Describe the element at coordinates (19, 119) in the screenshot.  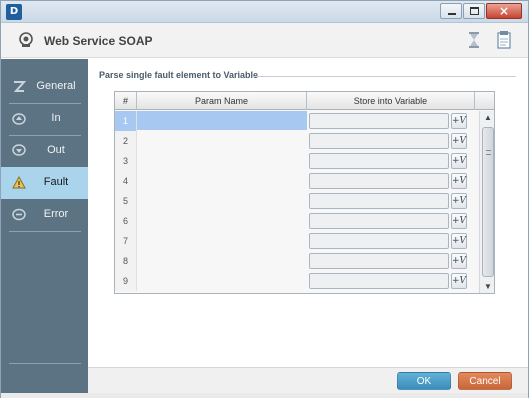
I see `in-icon` at that location.